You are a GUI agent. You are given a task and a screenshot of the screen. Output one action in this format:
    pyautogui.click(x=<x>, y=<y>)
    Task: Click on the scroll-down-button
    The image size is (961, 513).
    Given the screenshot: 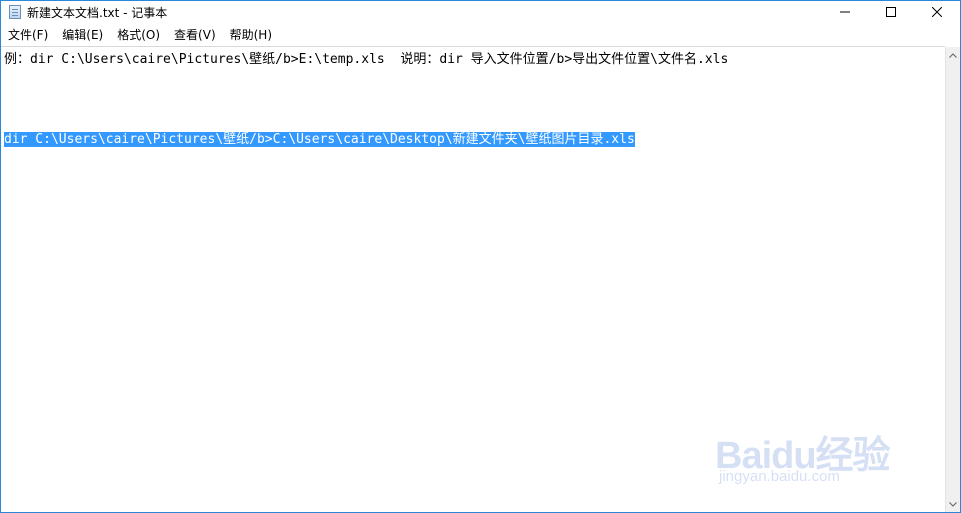 What is the action you would take?
    pyautogui.click(x=953, y=504)
    